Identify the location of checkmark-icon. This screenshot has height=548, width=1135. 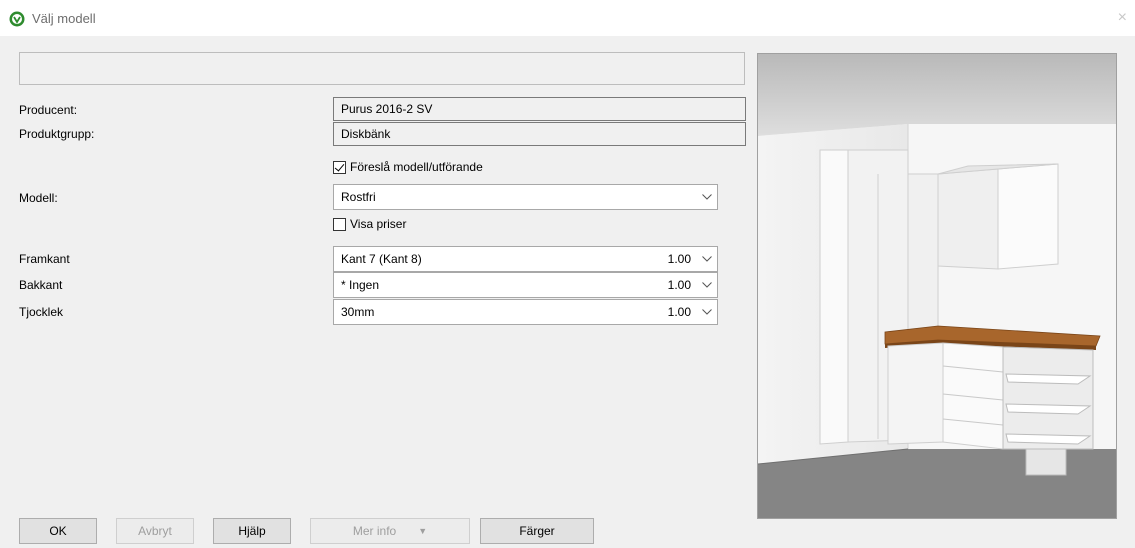
(339, 167).